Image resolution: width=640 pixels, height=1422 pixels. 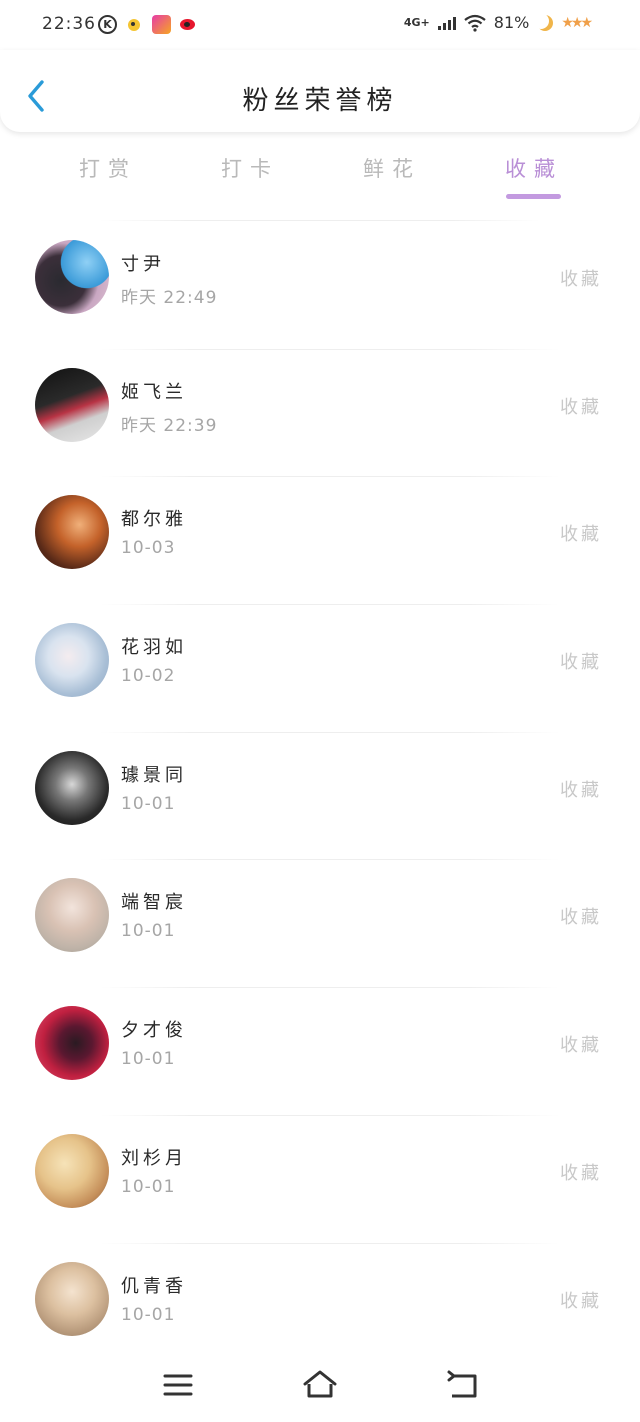 I want to click on list-item: 姬飞兰 昨天 22:39 收藏, so click(x=320, y=414).